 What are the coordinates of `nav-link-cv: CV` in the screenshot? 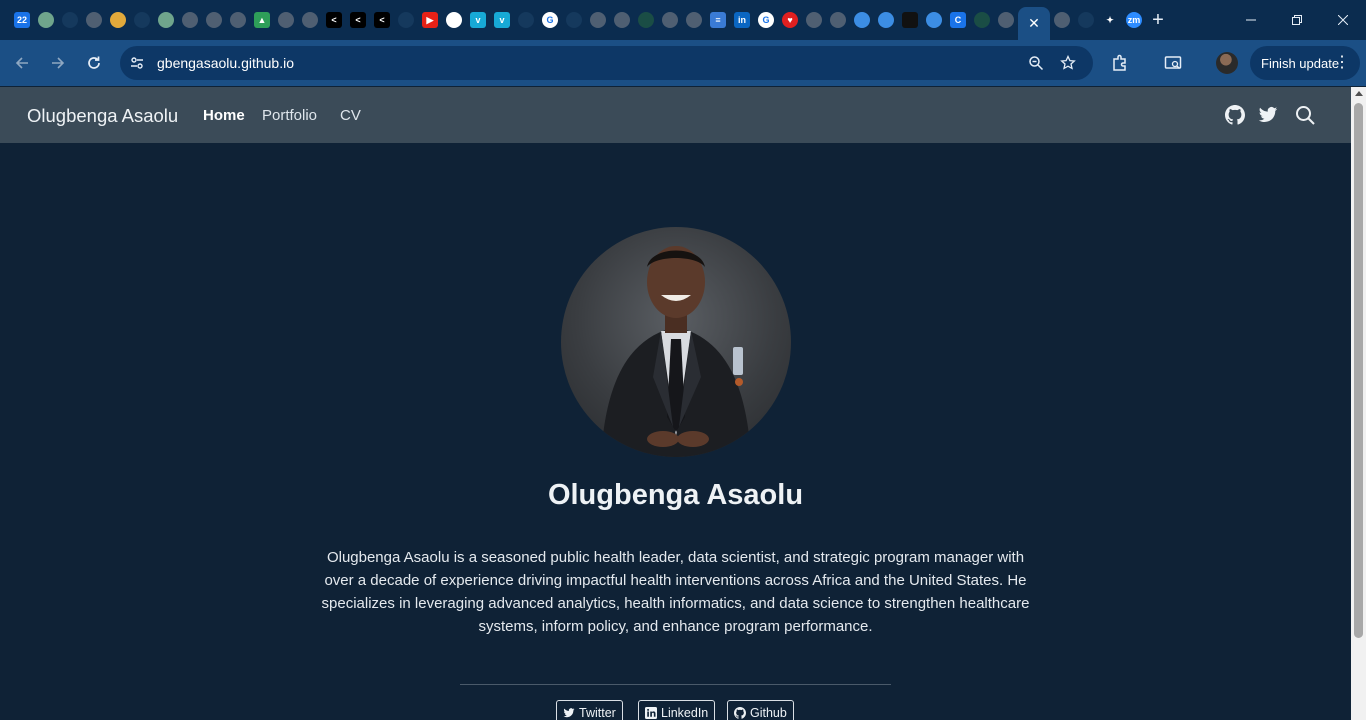 It's located at (350, 115).